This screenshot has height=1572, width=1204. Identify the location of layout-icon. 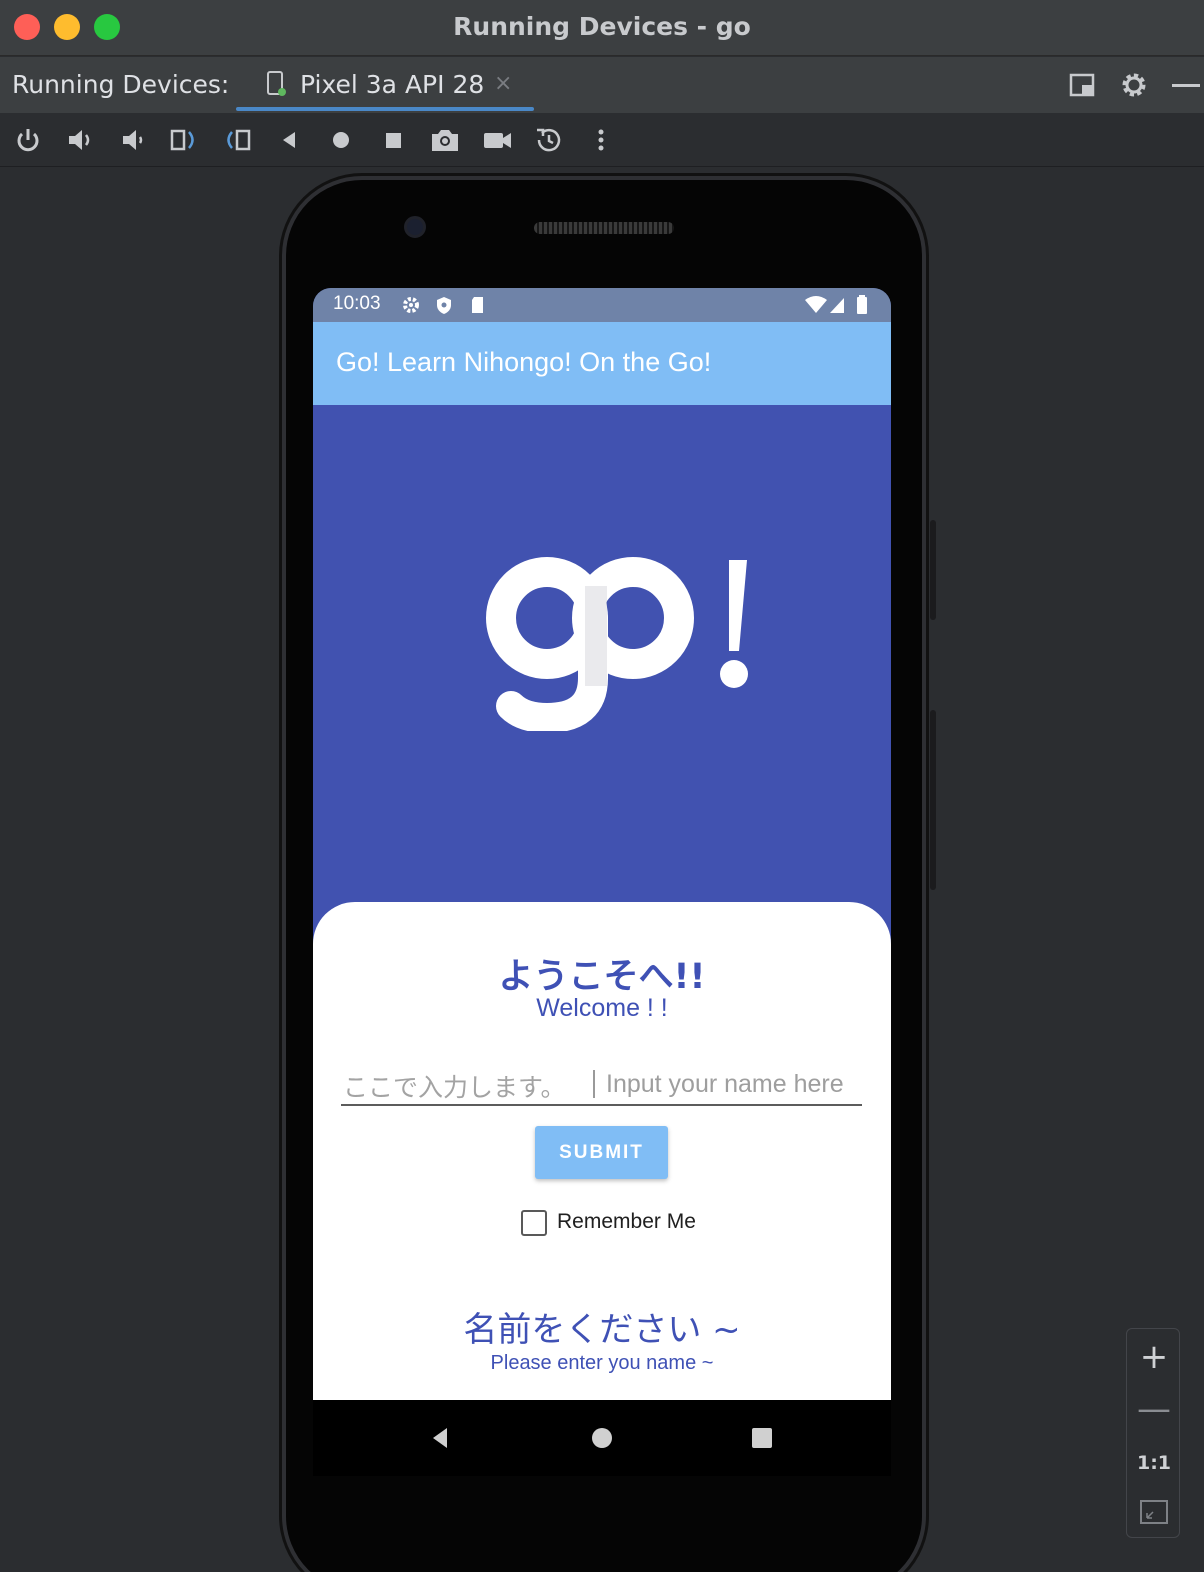
(1082, 85).